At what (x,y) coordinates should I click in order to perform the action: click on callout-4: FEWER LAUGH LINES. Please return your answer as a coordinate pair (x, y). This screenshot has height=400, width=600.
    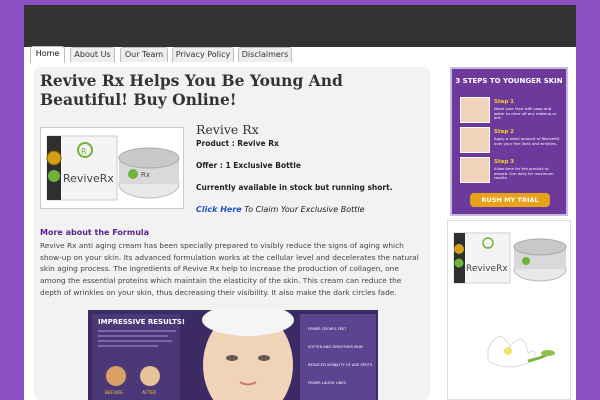
    Looking at the image, I should click on (327, 383).